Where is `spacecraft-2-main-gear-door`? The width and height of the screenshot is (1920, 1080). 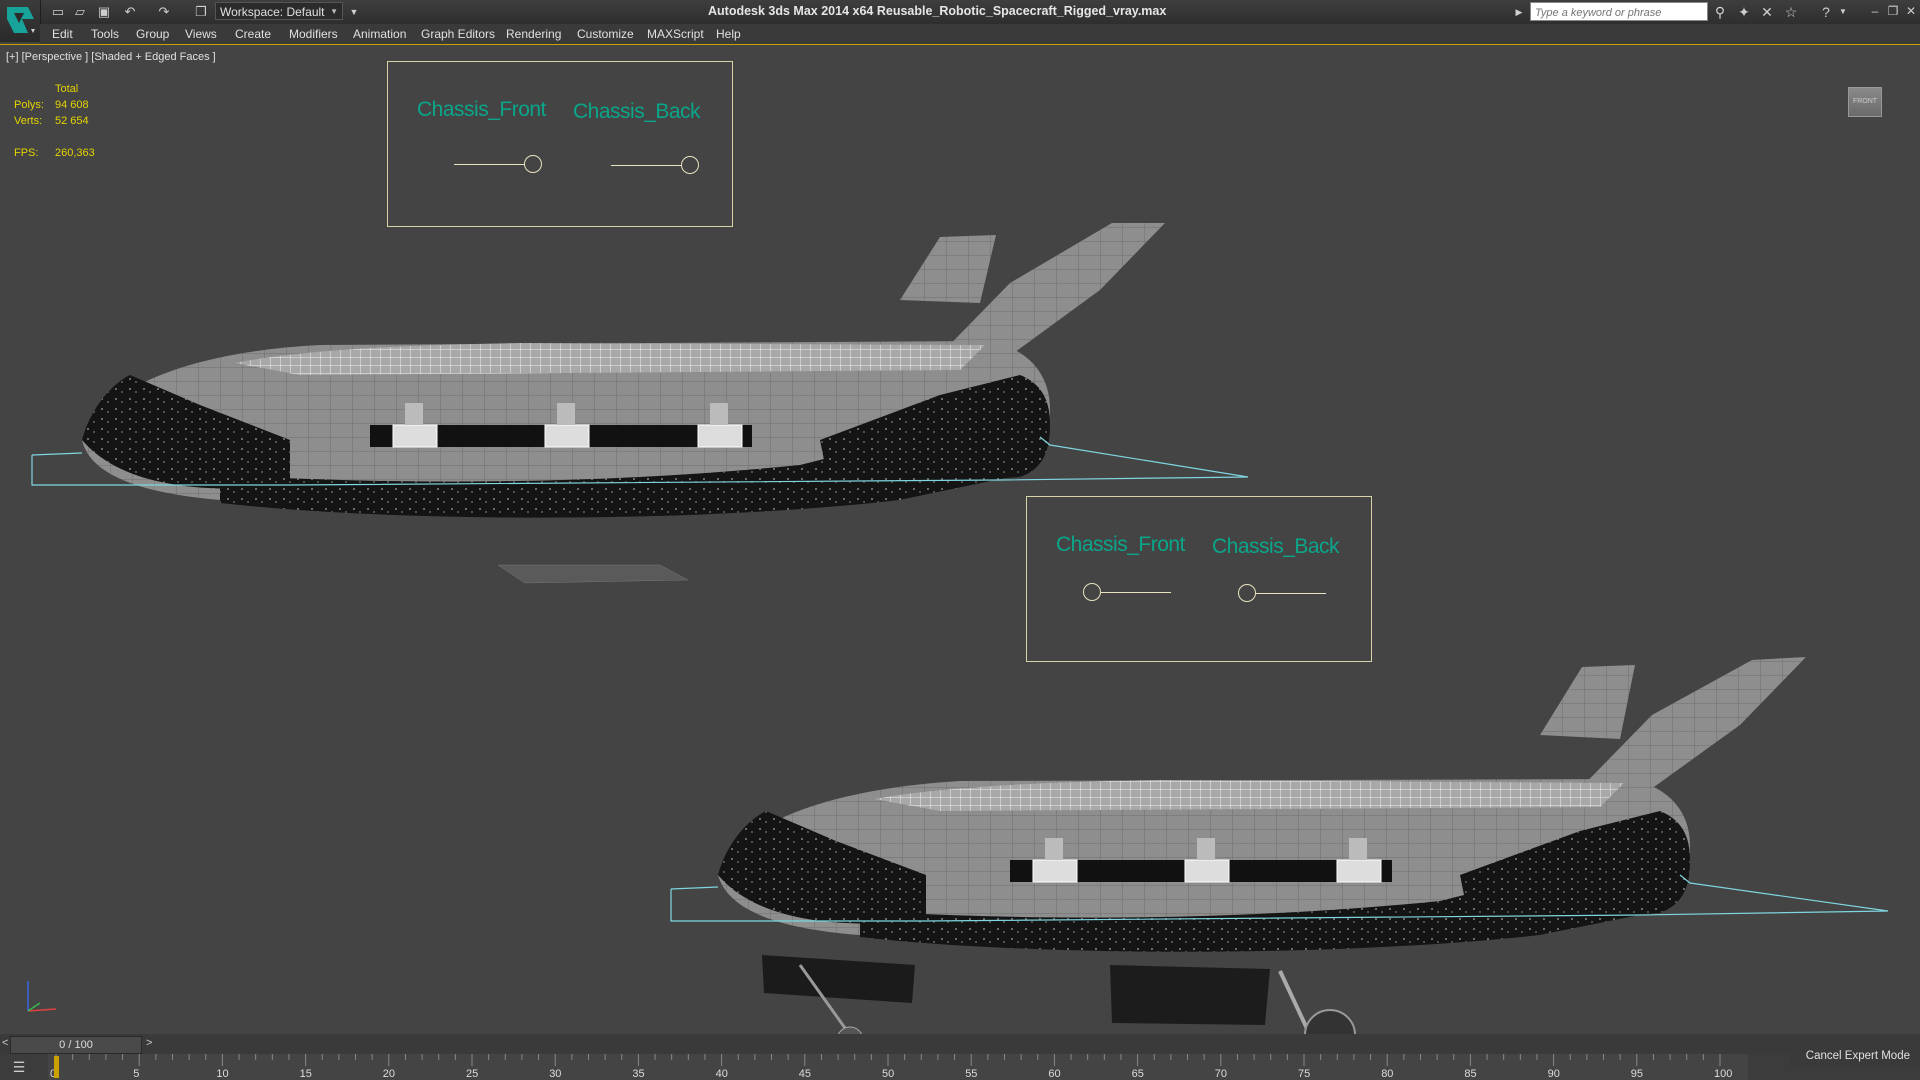
spacecraft-2-main-gear-door is located at coordinates (1190, 995).